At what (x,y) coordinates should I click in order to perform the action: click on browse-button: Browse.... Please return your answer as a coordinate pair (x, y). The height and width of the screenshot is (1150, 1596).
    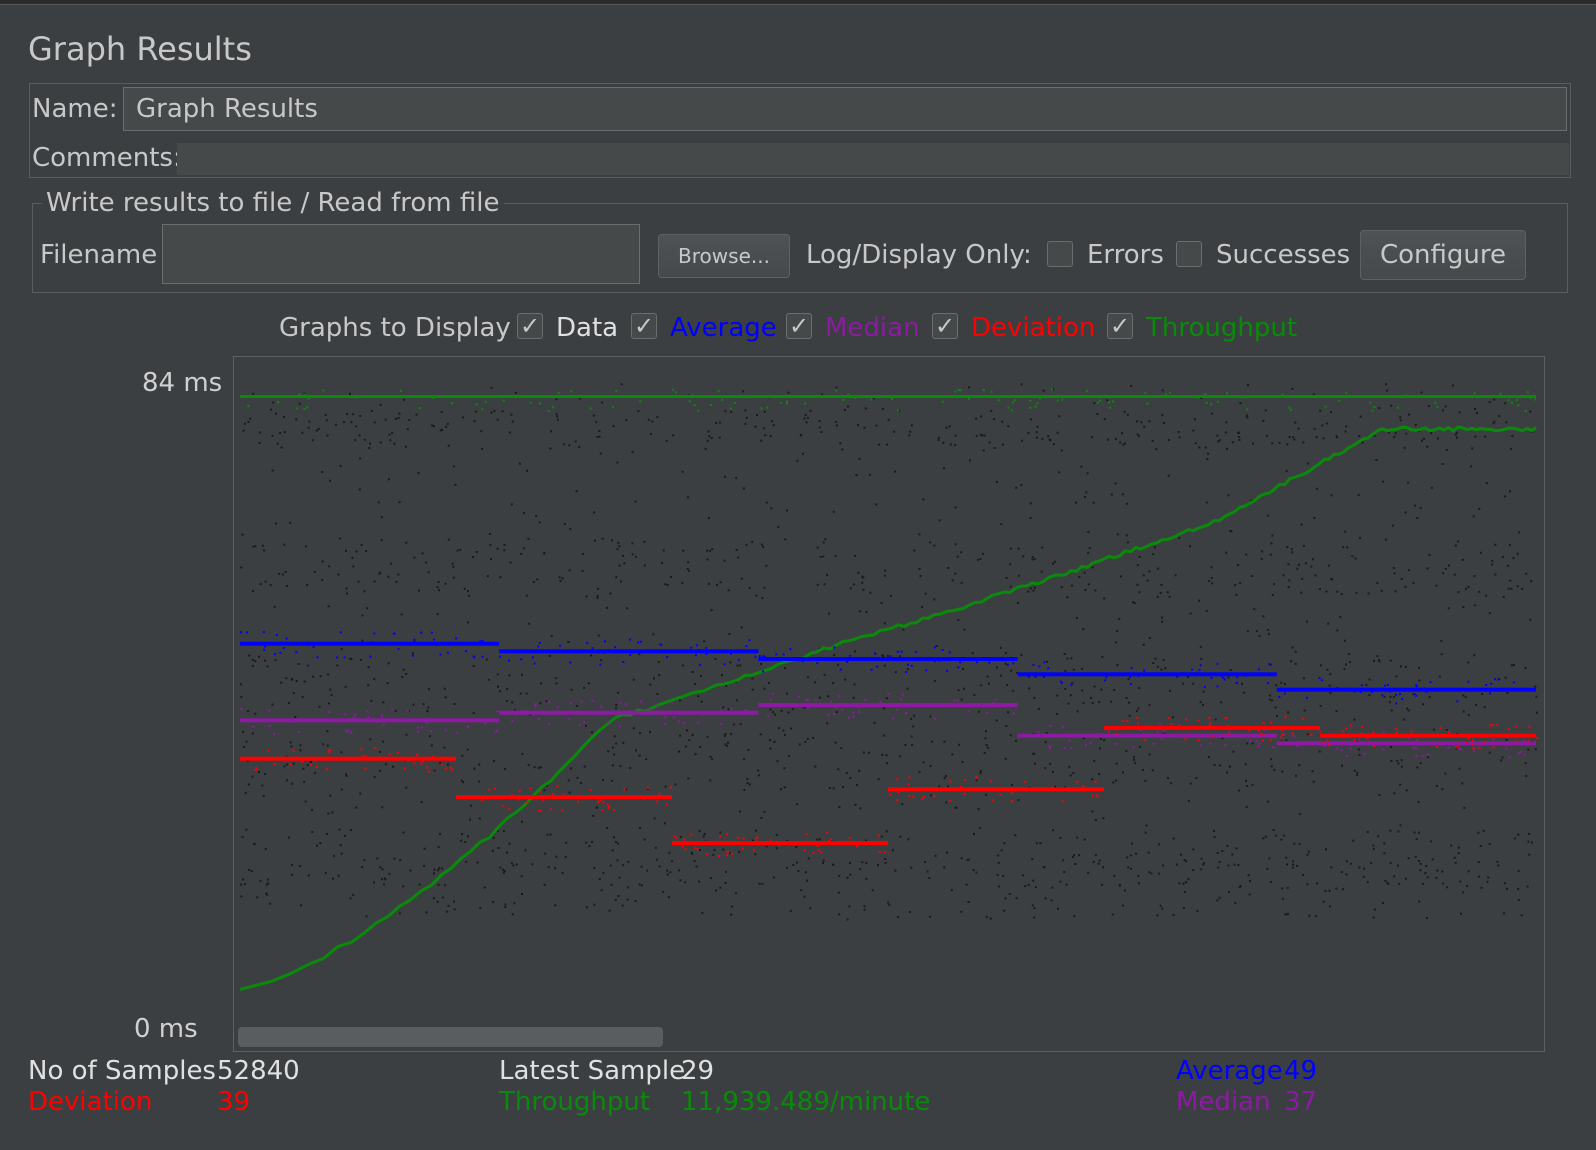
    Looking at the image, I should click on (724, 256).